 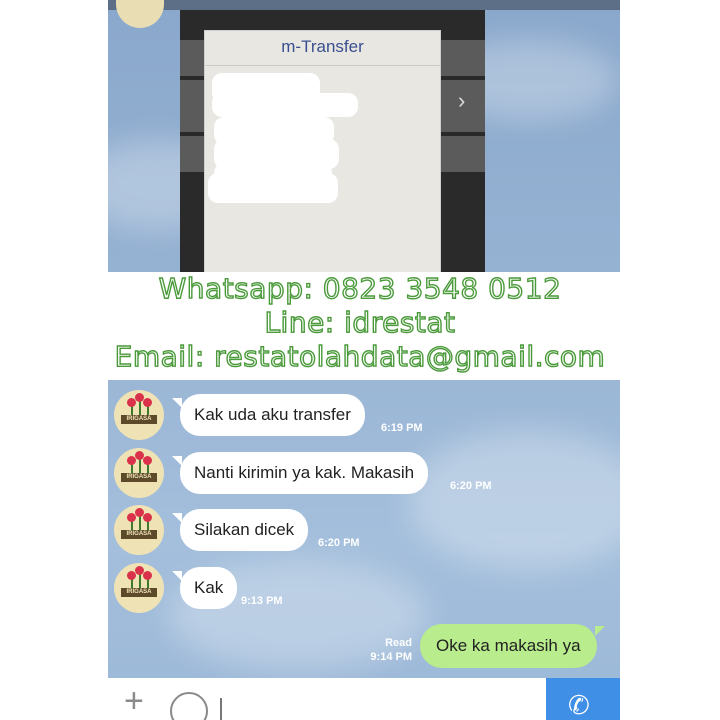 I want to click on message-row: IRIGASA Silakan dicek 6:20 PM, so click(x=364, y=535).